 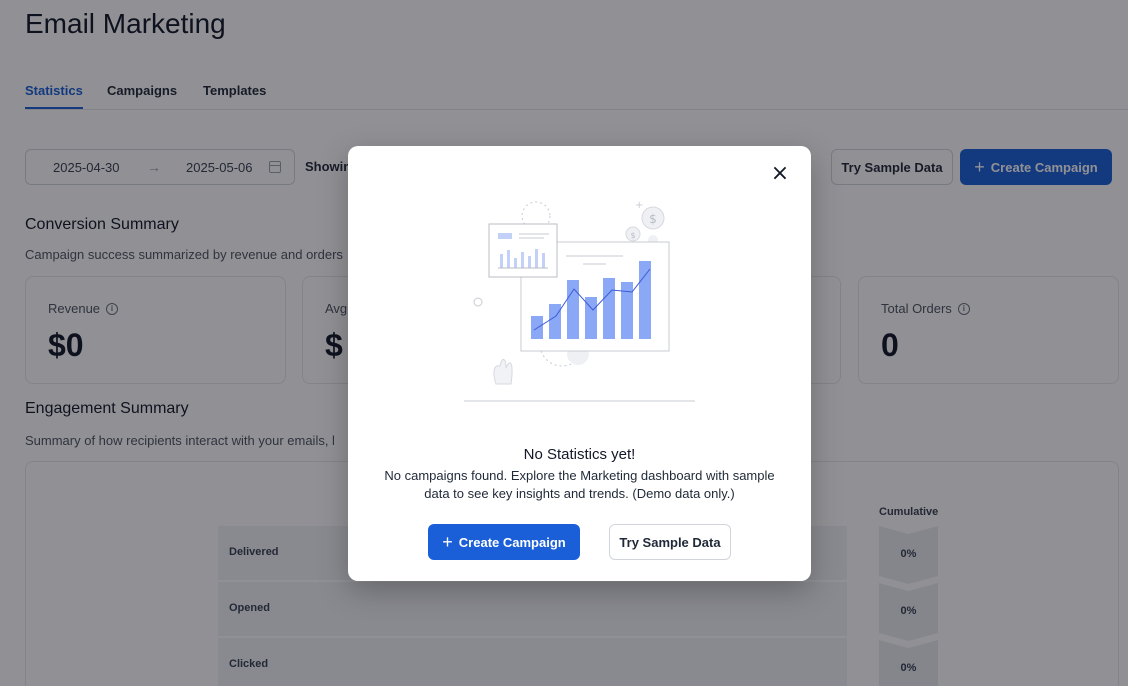 What do you see at coordinates (579, 301) in the screenshot?
I see `empty-statistics-illustration: $ $ +` at bounding box center [579, 301].